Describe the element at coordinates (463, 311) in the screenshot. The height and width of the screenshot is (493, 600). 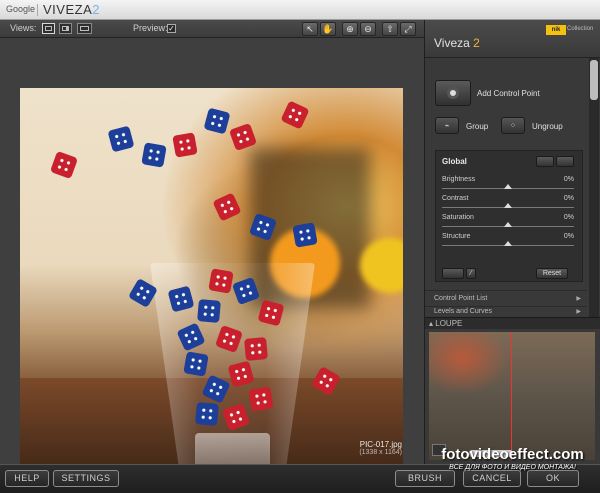
I see `levels-curves-label: Levels and Curves` at that location.